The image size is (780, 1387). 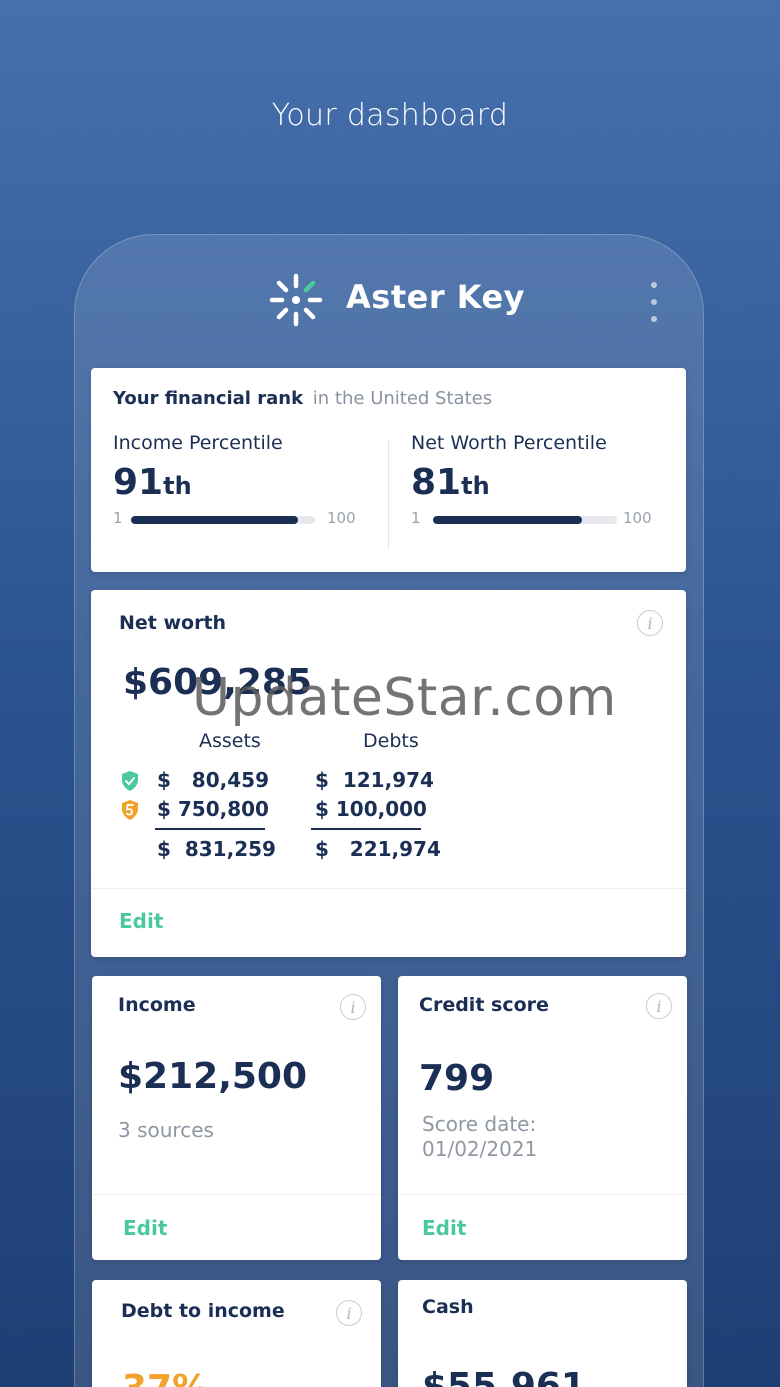 I want to click on net-worth-percentile-bar: 1 100, so click(x=541, y=519).